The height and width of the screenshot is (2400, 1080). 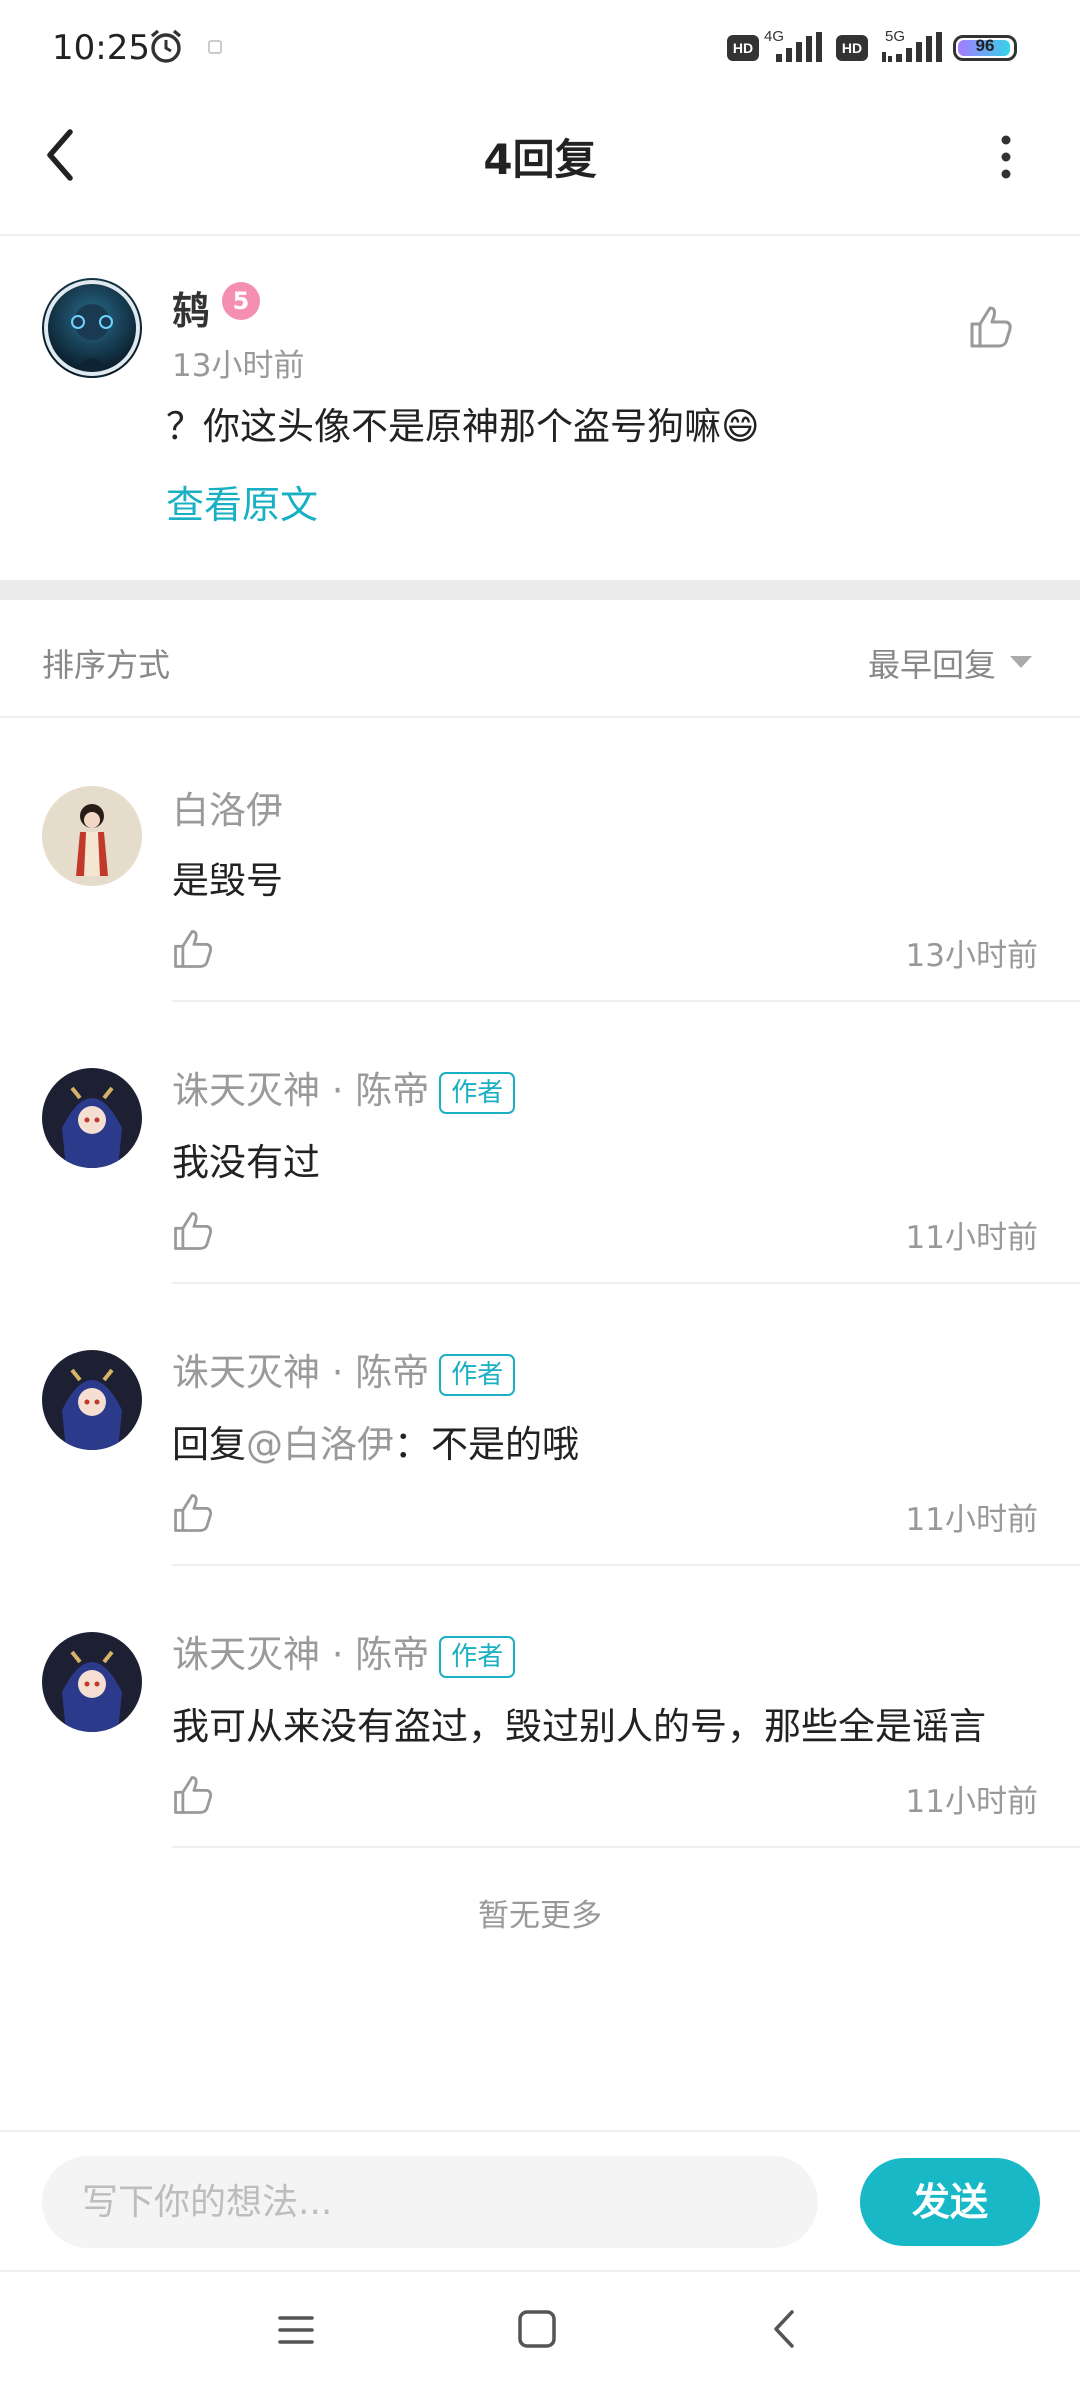 What do you see at coordinates (950, 2202) in the screenshot?
I see `send-button: 发送` at bounding box center [950, 2202].